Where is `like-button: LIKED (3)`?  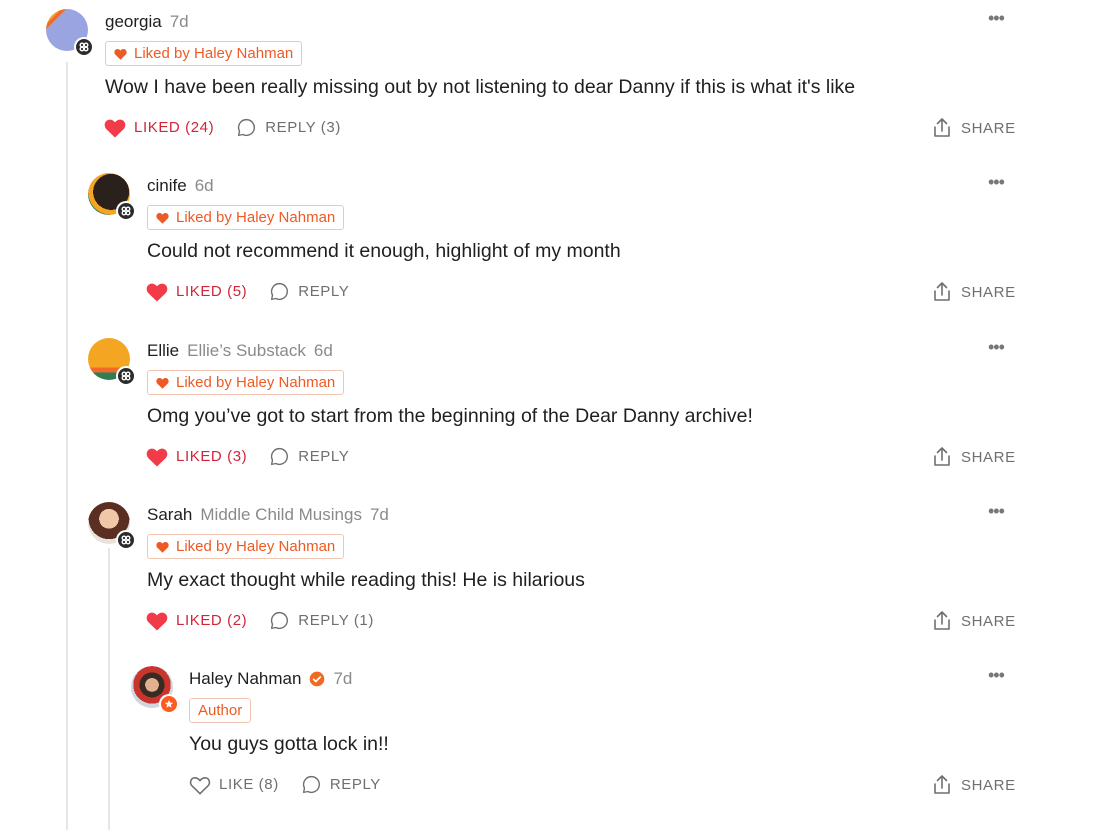 like-button: LIKED (3) is located at coordinates (196, 457).